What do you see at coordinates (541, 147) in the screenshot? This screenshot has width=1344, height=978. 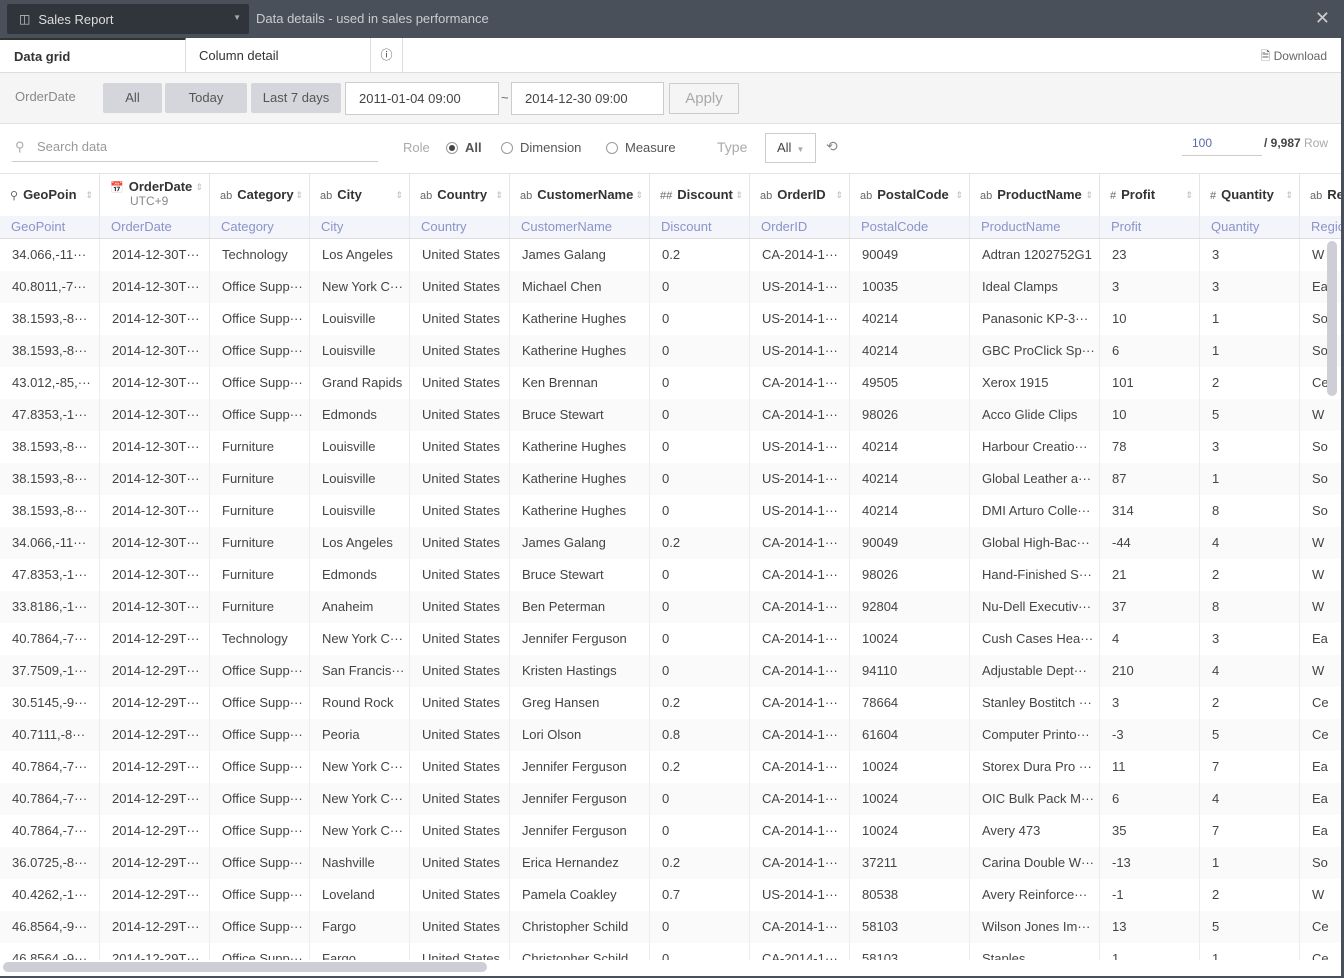 I see `role-radio-dimension: Dimension` at bounding box center [541, 147].